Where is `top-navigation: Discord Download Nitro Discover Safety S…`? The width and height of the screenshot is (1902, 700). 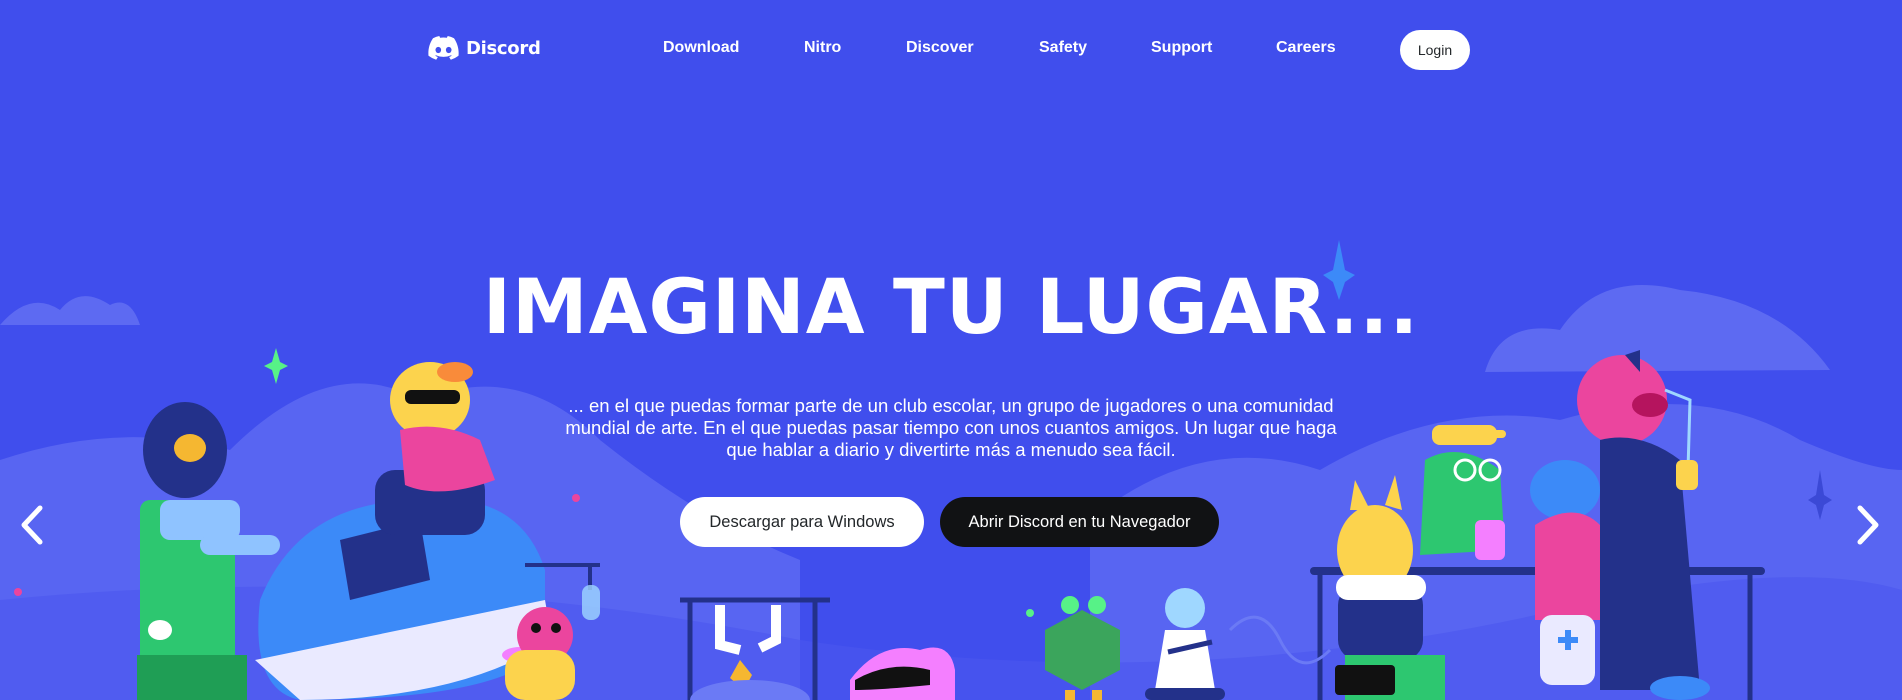 top-navigation: Discord Download Nitro Discover Safety S… is located at coordinates (951, 50).